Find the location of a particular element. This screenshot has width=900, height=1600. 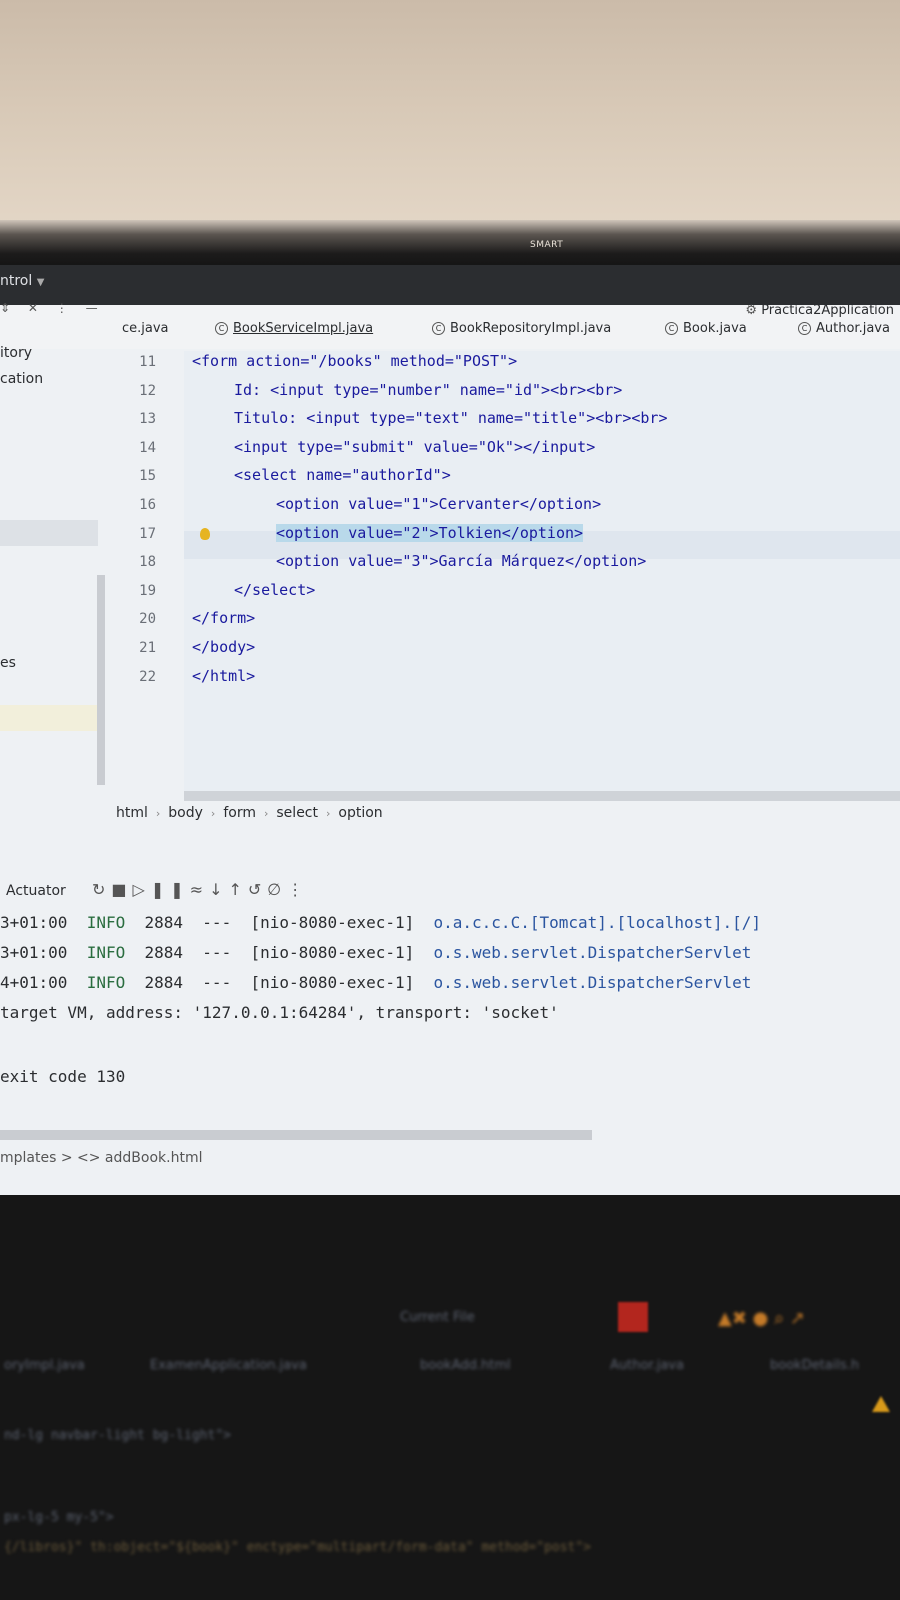

line-number: 11 is located at coordinates (147, 362).